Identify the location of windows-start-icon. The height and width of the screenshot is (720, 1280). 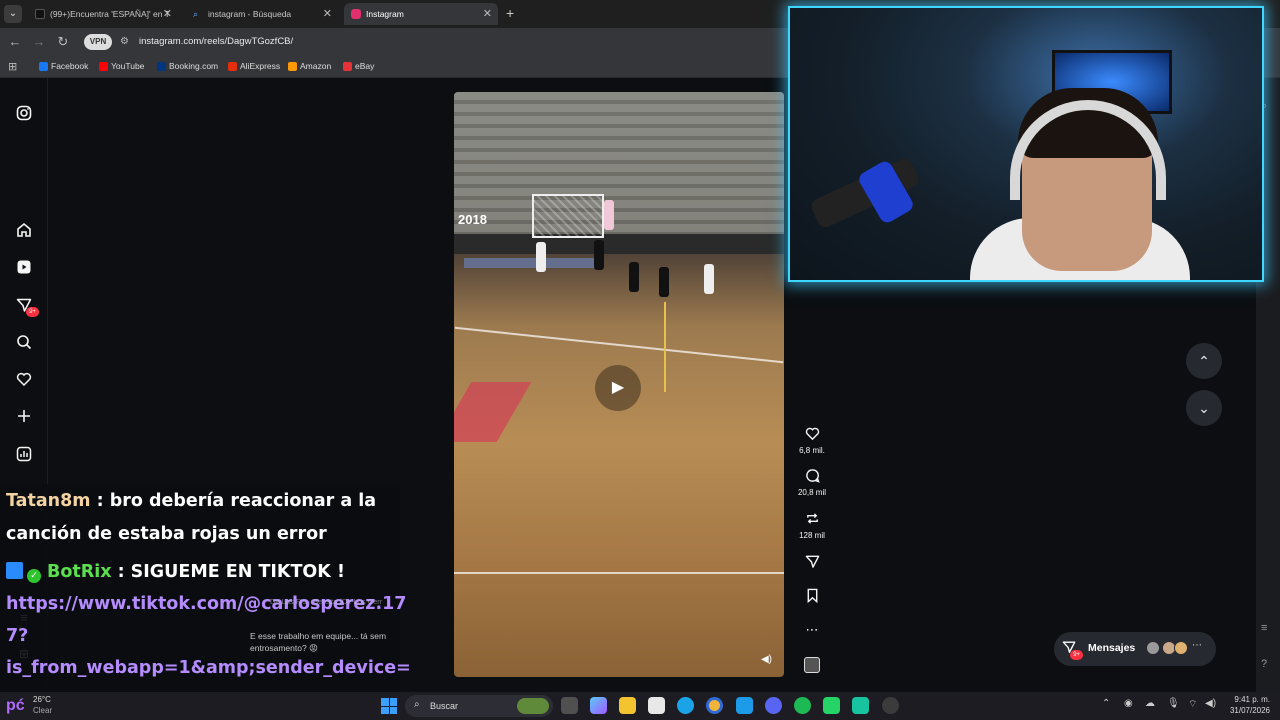
(389, 706).